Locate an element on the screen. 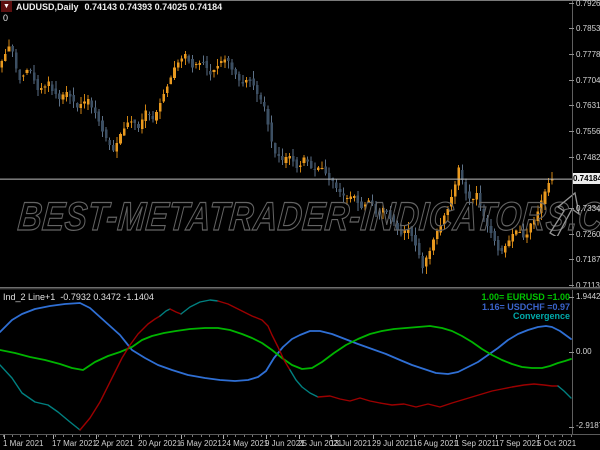  date-label: 20 Apr 2021 is located at coordinates (160, 443).